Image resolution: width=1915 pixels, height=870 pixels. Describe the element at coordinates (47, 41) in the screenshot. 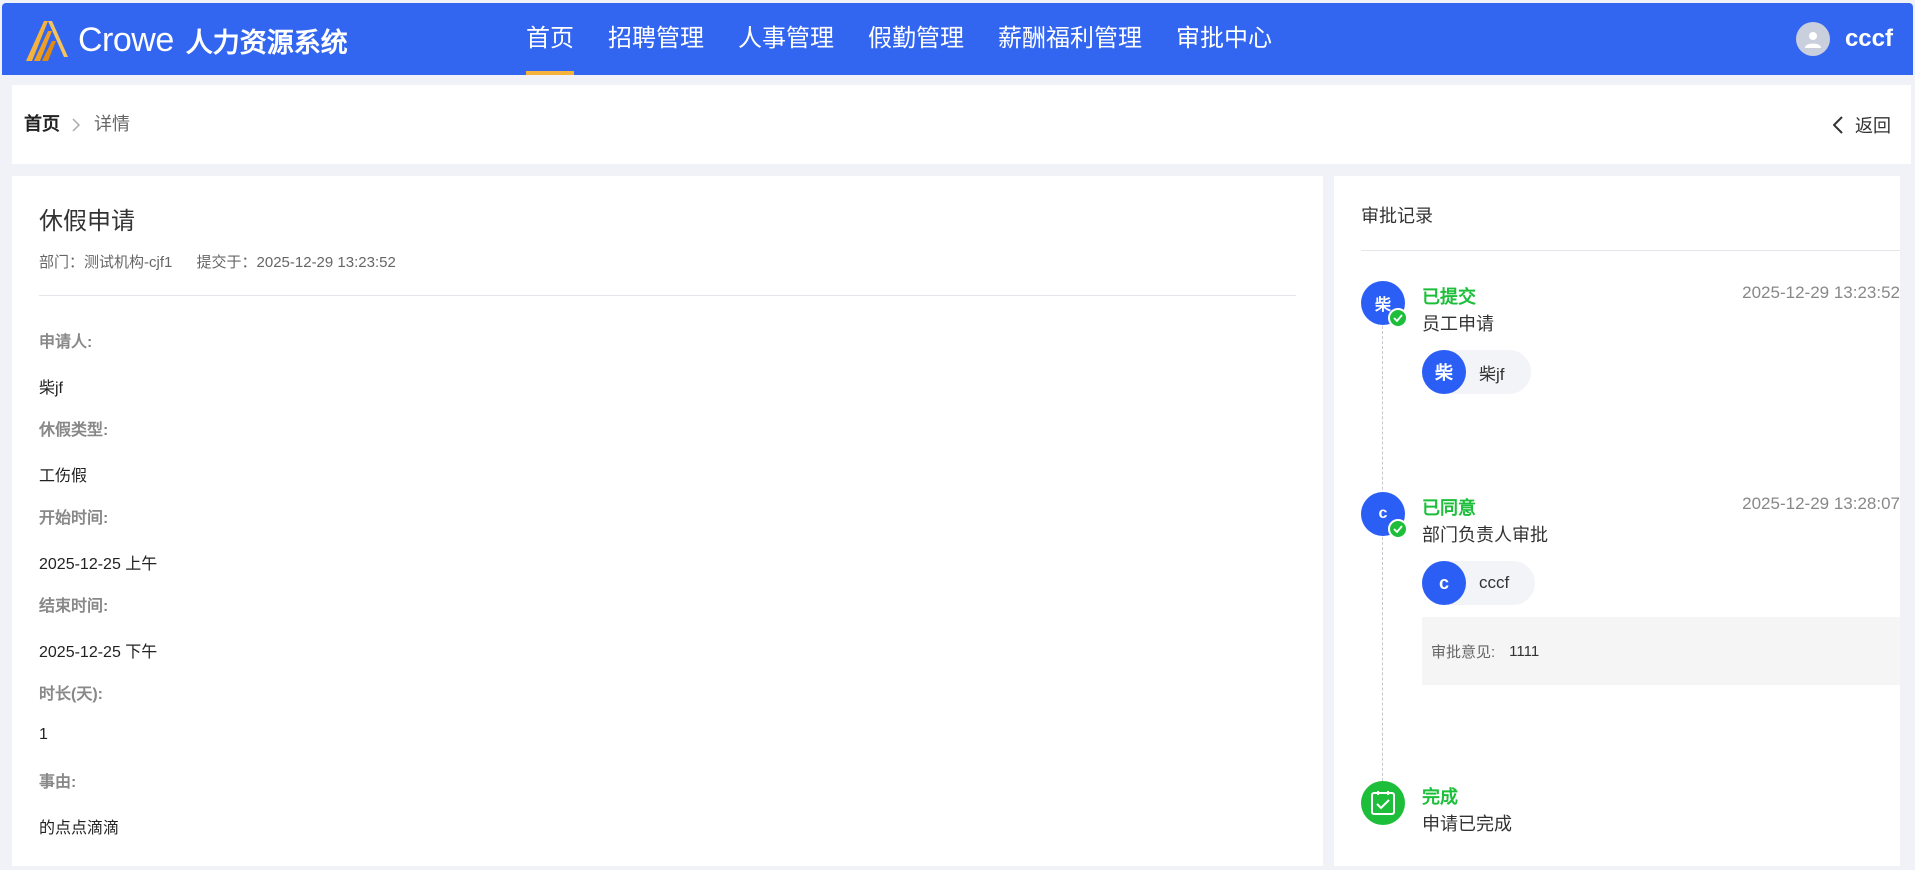

I see `crowe-logo-icon` at that location.